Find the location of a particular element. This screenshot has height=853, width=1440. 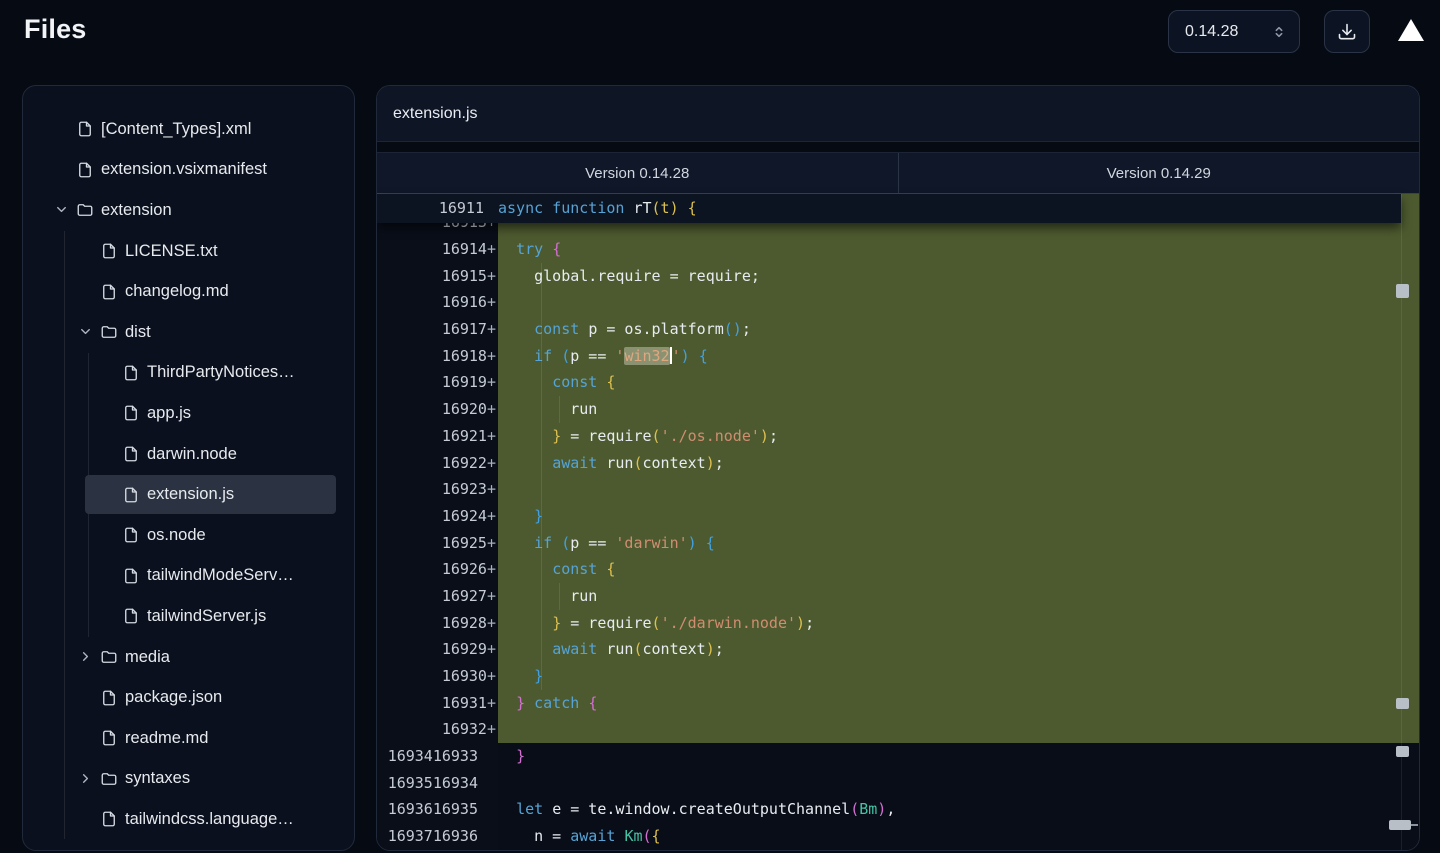

line-numbers: 16922+ is located at coordinates (437, 463).